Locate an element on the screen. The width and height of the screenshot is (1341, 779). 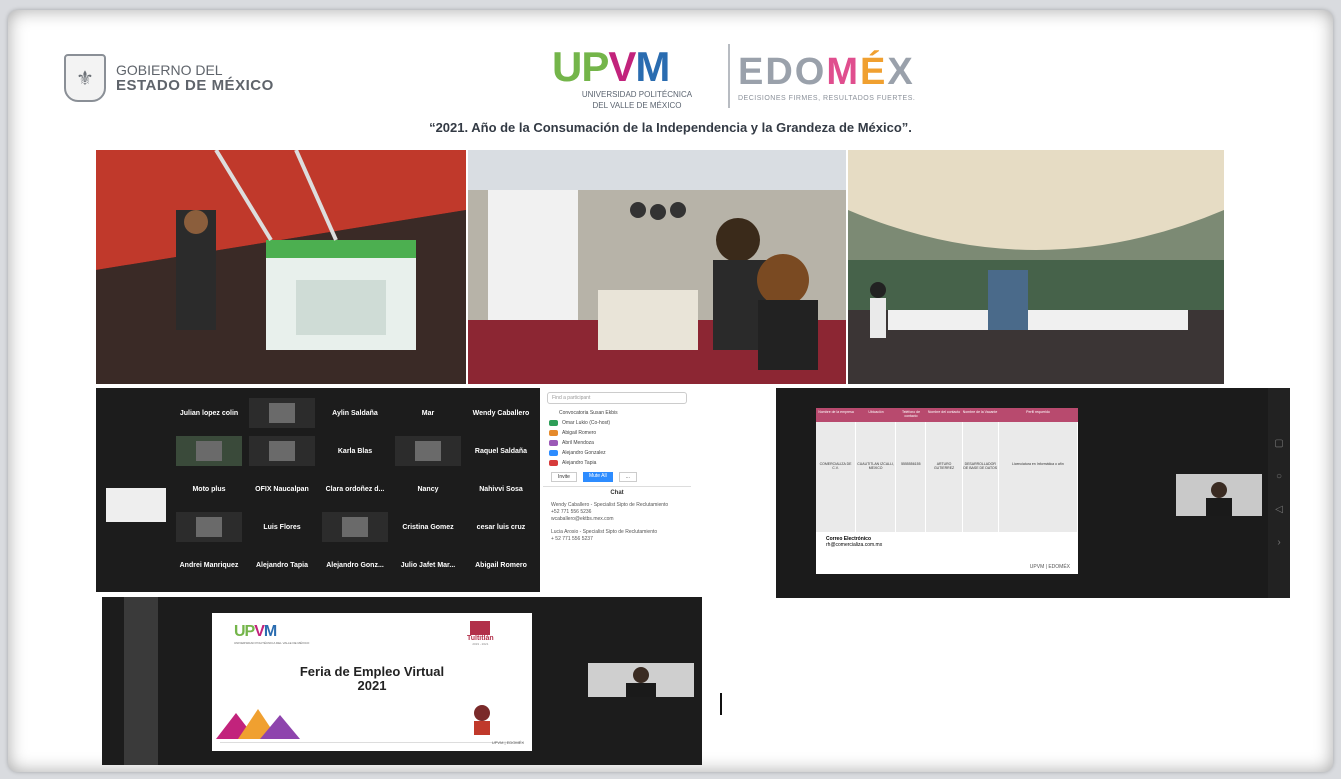
mute-all-button: Mute All is located at coordinates (597, 477).